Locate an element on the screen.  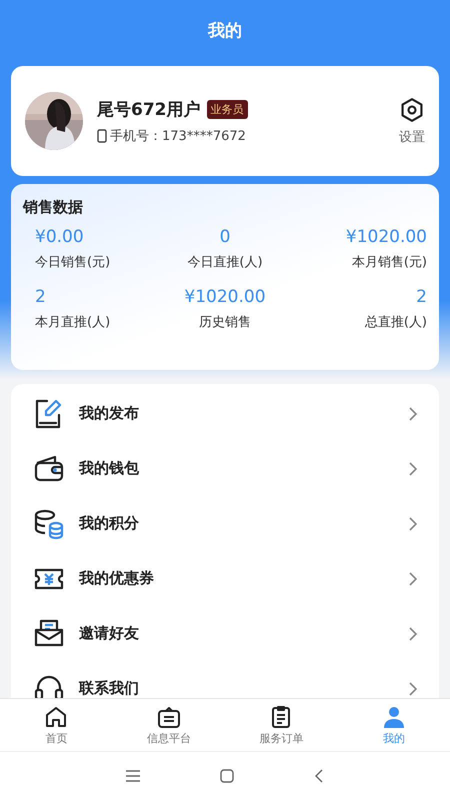
menu-item: 联系我们 is located at coordinates (225, 679).